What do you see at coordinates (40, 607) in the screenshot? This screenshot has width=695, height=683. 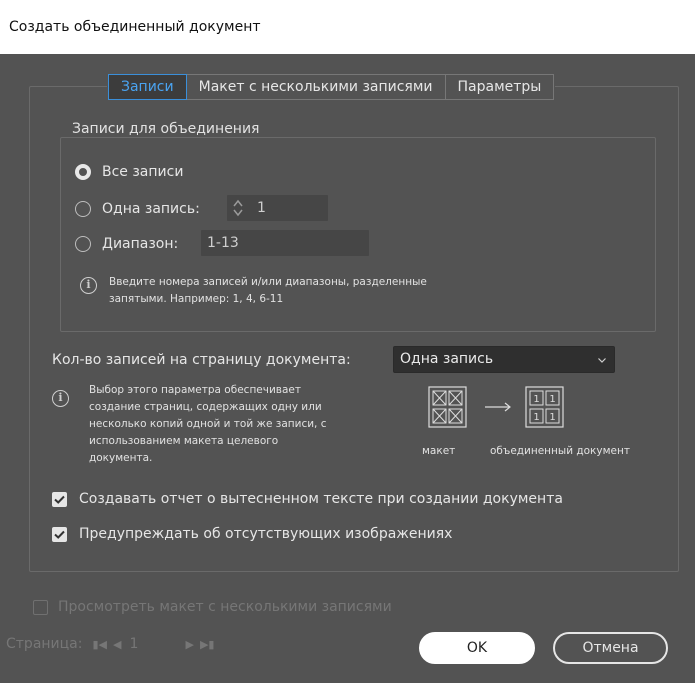 I see `preview-checkbox` at bounding box center [40, 607].